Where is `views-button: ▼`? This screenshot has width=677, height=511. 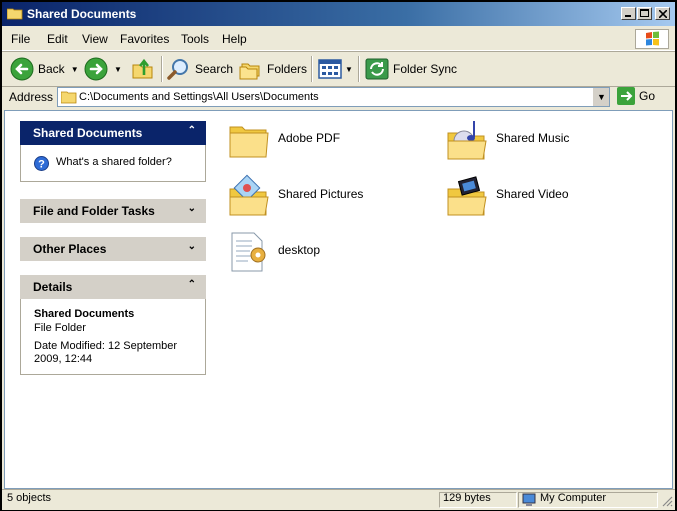 views-button: ▼ is located at coordinates (335, 69).